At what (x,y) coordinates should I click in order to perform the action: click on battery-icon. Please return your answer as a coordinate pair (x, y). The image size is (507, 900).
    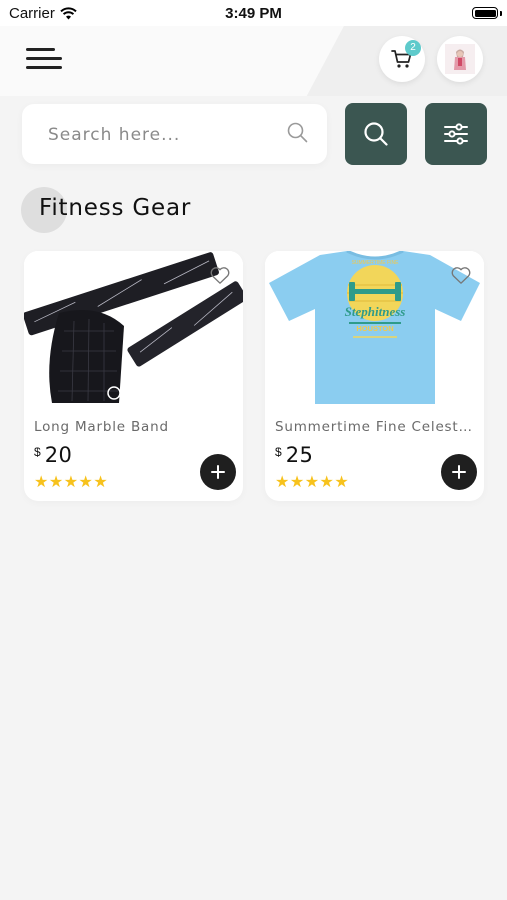
    Looking at the image, I should click on (485, 13).